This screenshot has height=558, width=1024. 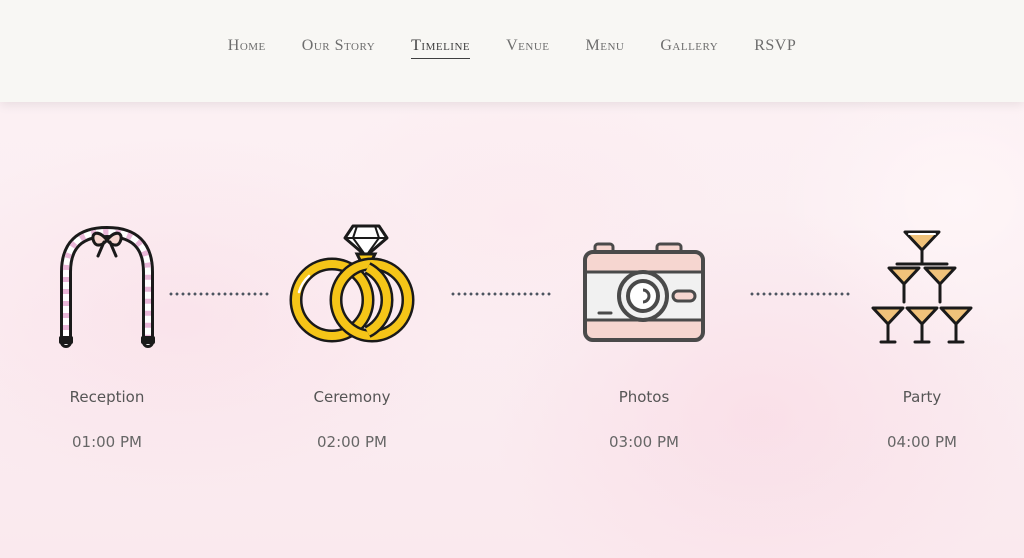 I want to click on event-label: Reception, so click(x=107, y=397).